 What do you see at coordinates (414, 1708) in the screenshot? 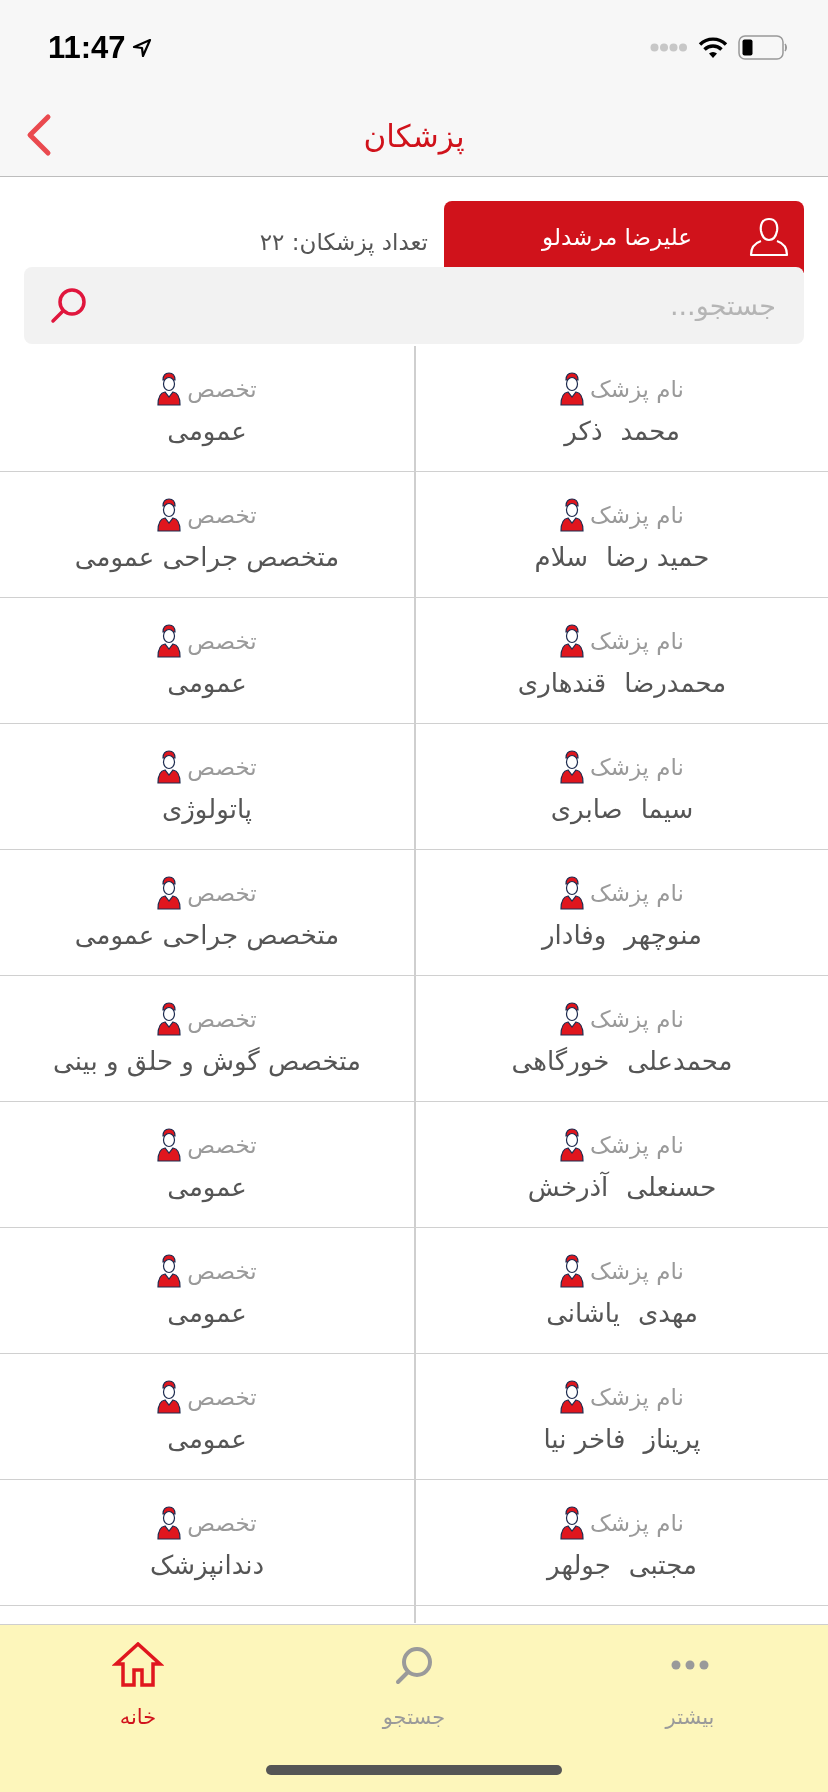
I see `tab-bar-item: جستجو` at bounding box center [414, 1708].